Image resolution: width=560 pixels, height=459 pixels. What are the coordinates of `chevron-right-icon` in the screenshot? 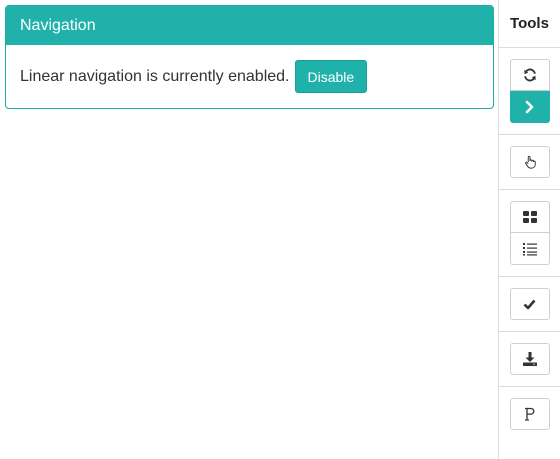 It's located at (530, 107).